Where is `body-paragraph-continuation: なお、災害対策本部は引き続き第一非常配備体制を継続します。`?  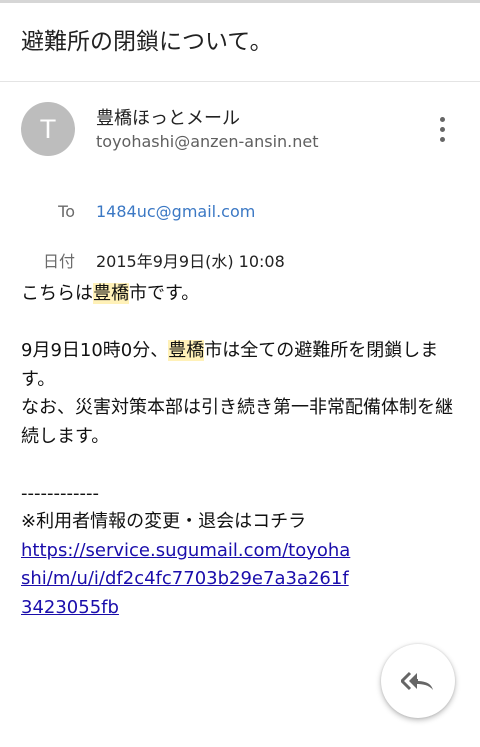 body-paragraph-continuation: なお、災害対策本部は引き続き第一非常配備体制を継続します。 is located at coordinates (237, 422).